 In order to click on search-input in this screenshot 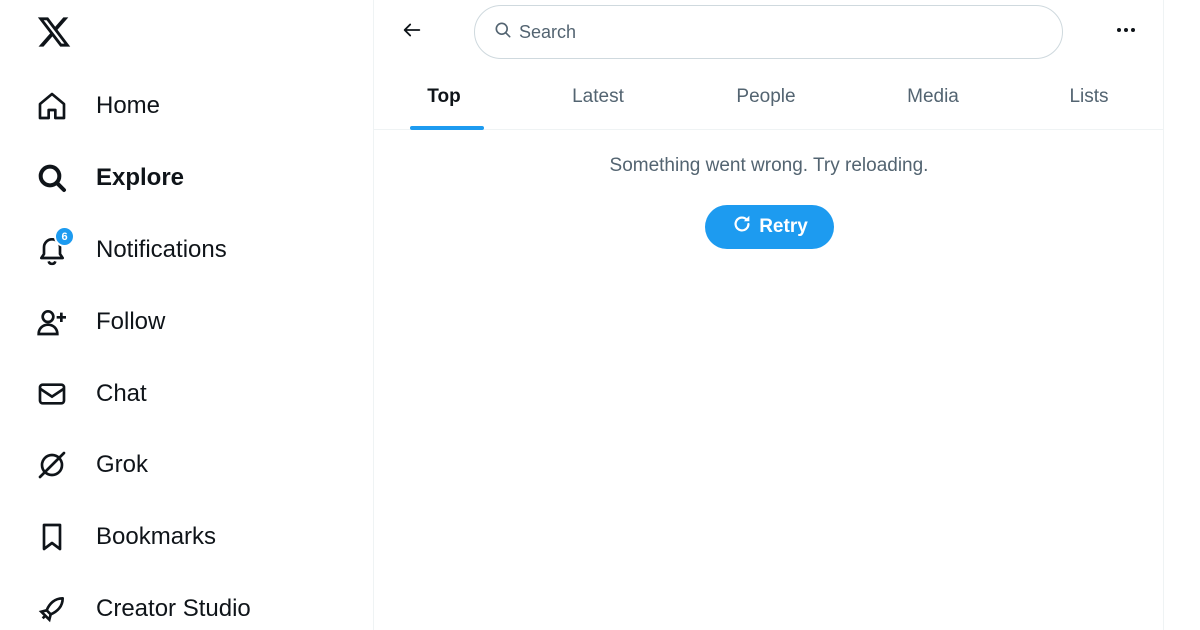, I will do `click(759, 32)`.